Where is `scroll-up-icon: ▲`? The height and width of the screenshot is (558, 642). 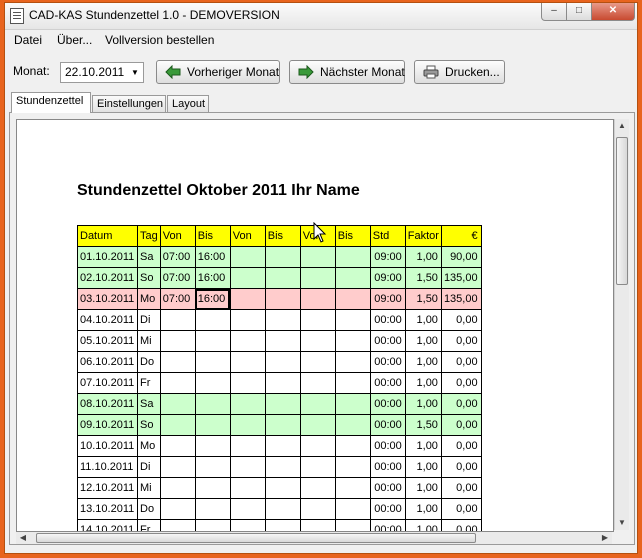
scroll-up-icon: ▲ is located at coordinates (622, 126).